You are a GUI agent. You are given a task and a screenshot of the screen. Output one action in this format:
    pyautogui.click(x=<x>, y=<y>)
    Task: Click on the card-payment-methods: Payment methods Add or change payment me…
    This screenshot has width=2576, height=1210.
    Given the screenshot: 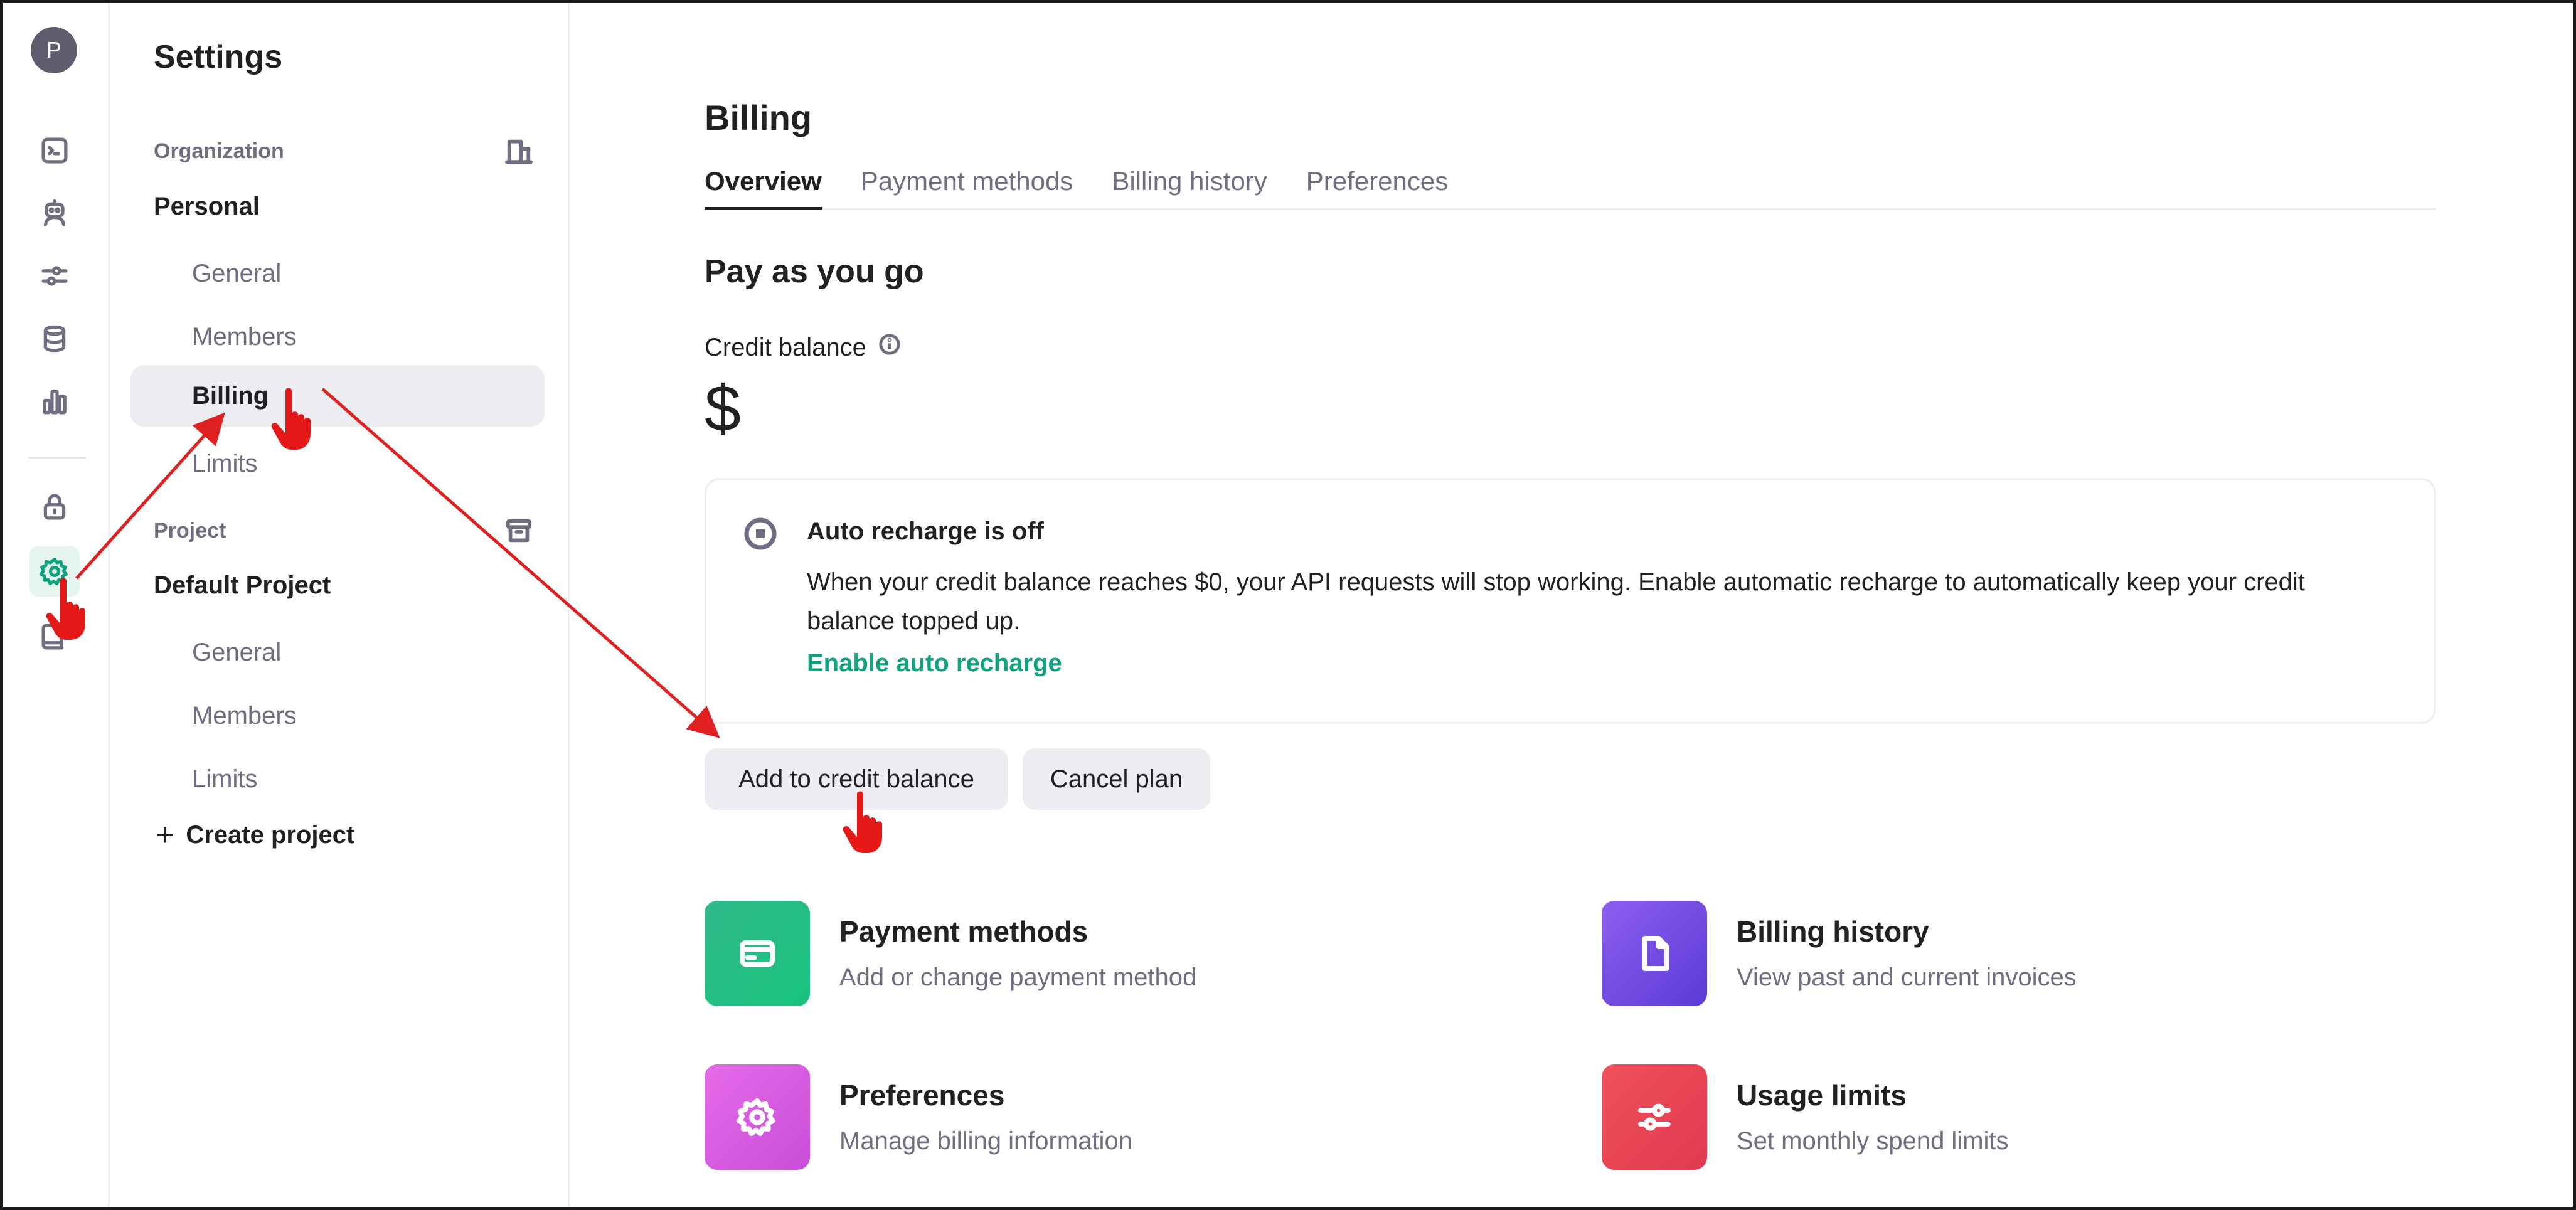 What is the action you would take?
    pyautogui.click(x=1081, y=954)
    